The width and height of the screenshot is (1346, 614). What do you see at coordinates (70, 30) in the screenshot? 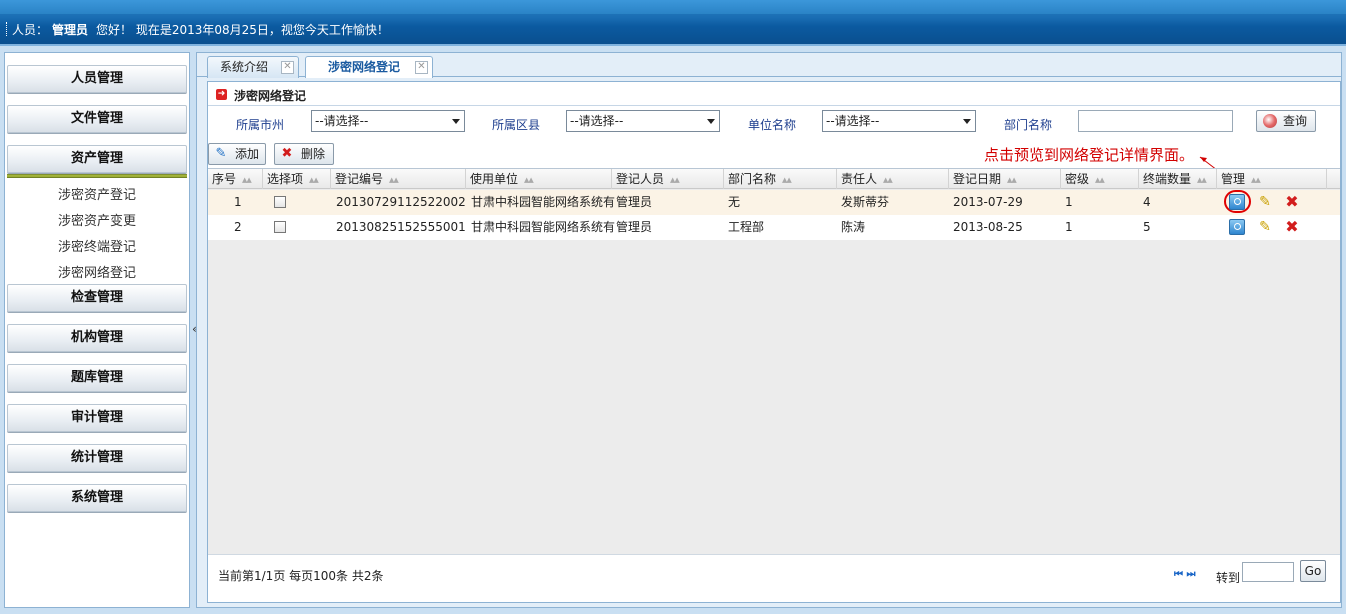
I see `user-name: 管理员` at bounding box center [70, 30].